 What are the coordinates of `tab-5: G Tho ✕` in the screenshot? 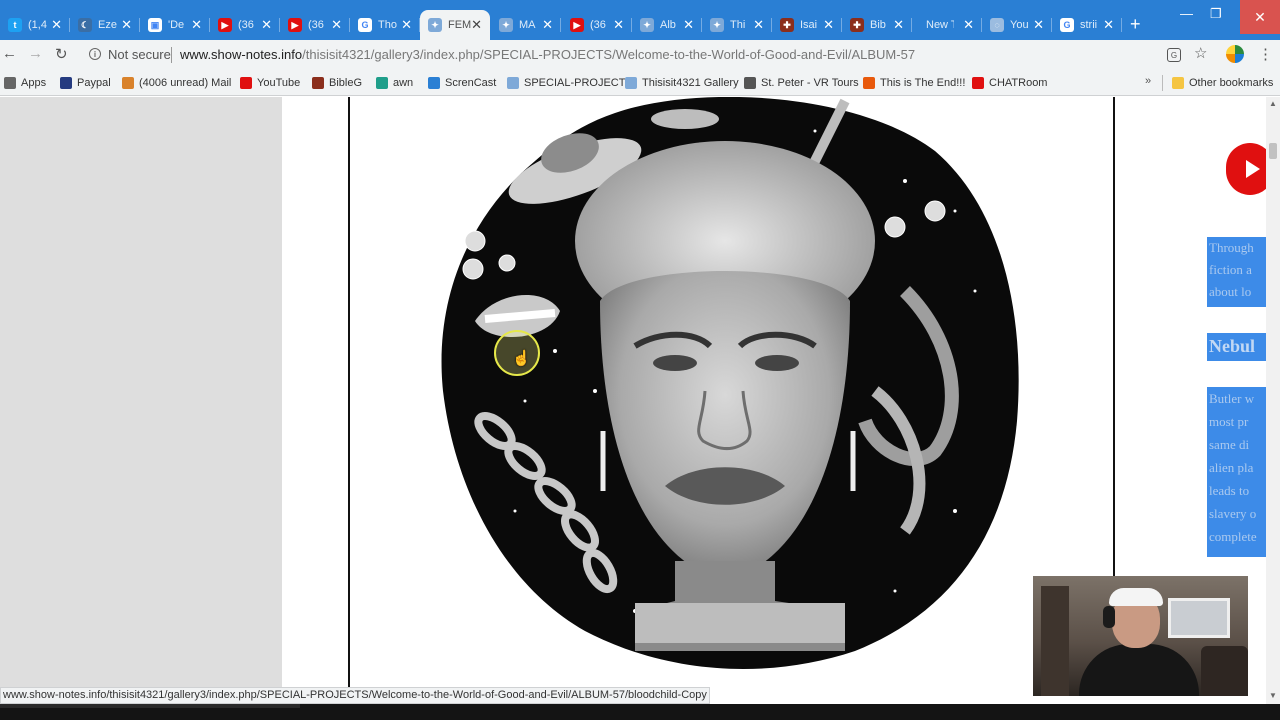 It's located at (385, 25).